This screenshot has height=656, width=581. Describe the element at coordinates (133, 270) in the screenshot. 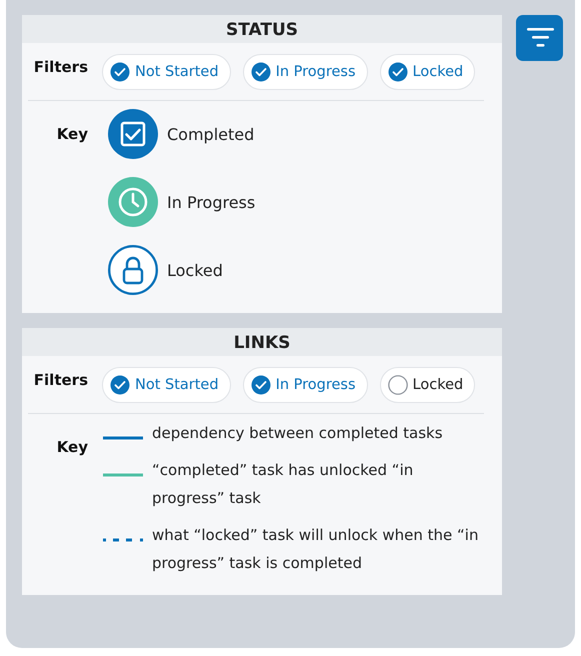

I see `lock-icon` at that location.